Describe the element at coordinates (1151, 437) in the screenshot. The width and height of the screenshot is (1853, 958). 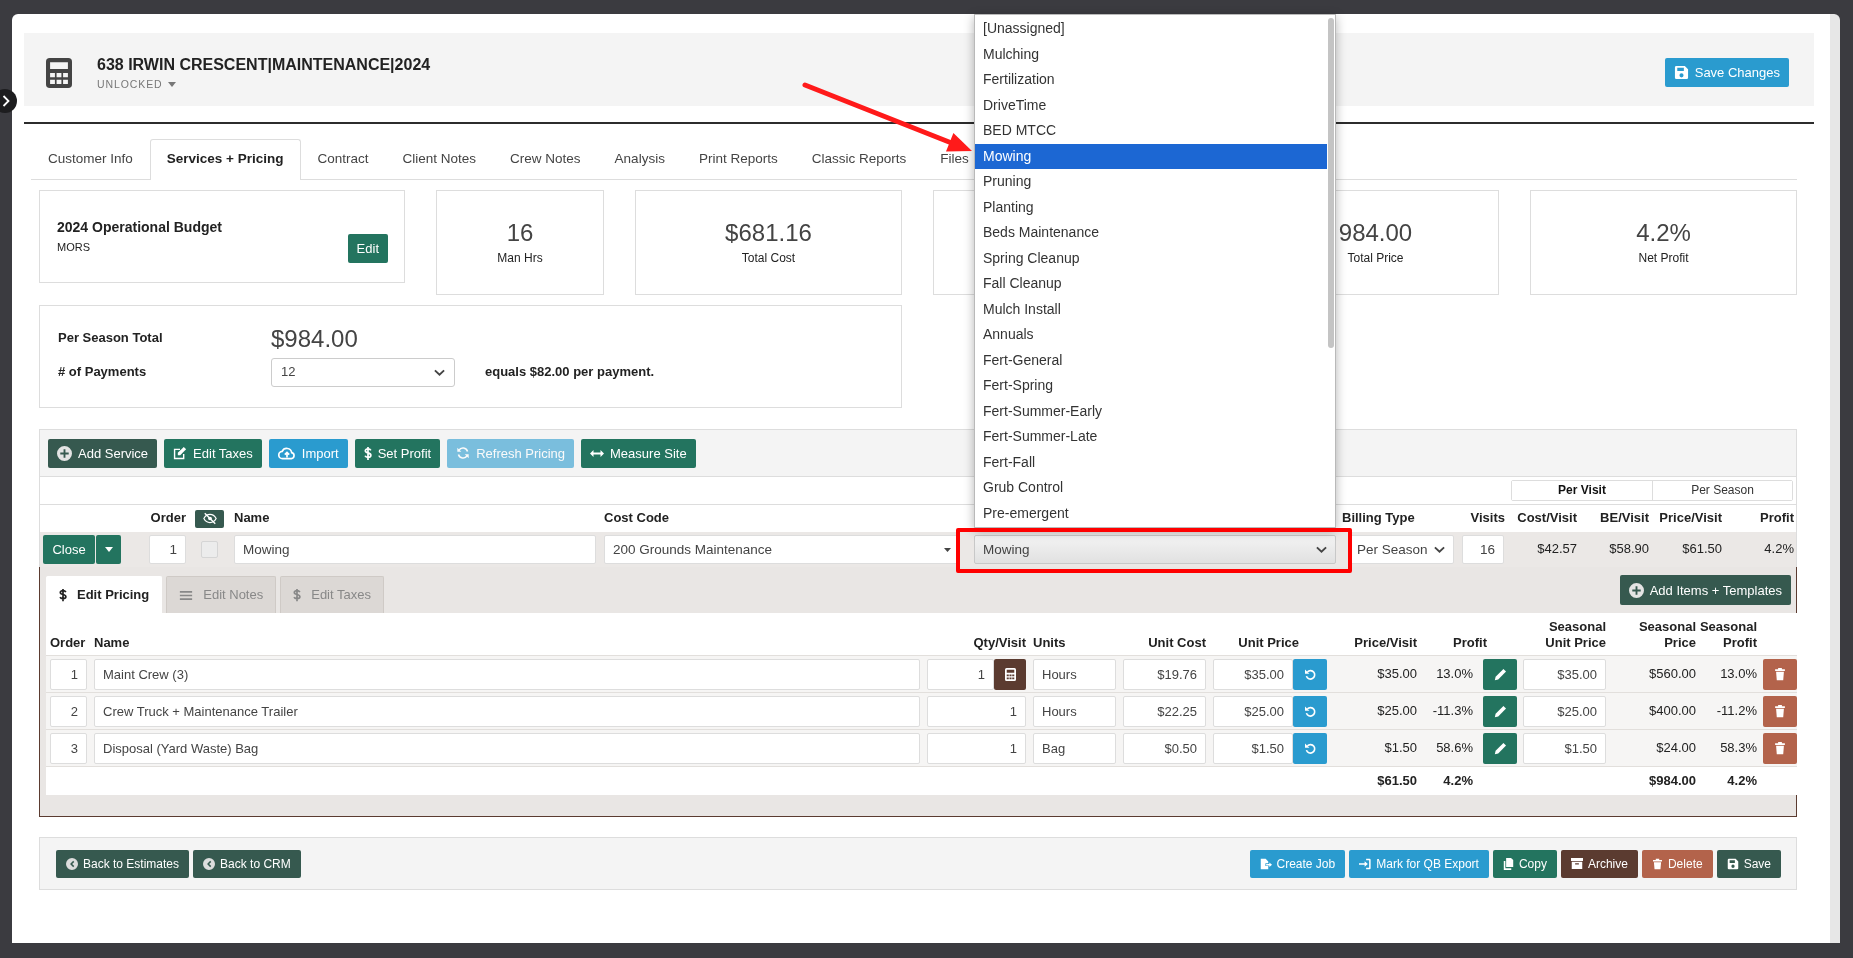
I see `menu-option: Fert-Summer-Late` at that location.